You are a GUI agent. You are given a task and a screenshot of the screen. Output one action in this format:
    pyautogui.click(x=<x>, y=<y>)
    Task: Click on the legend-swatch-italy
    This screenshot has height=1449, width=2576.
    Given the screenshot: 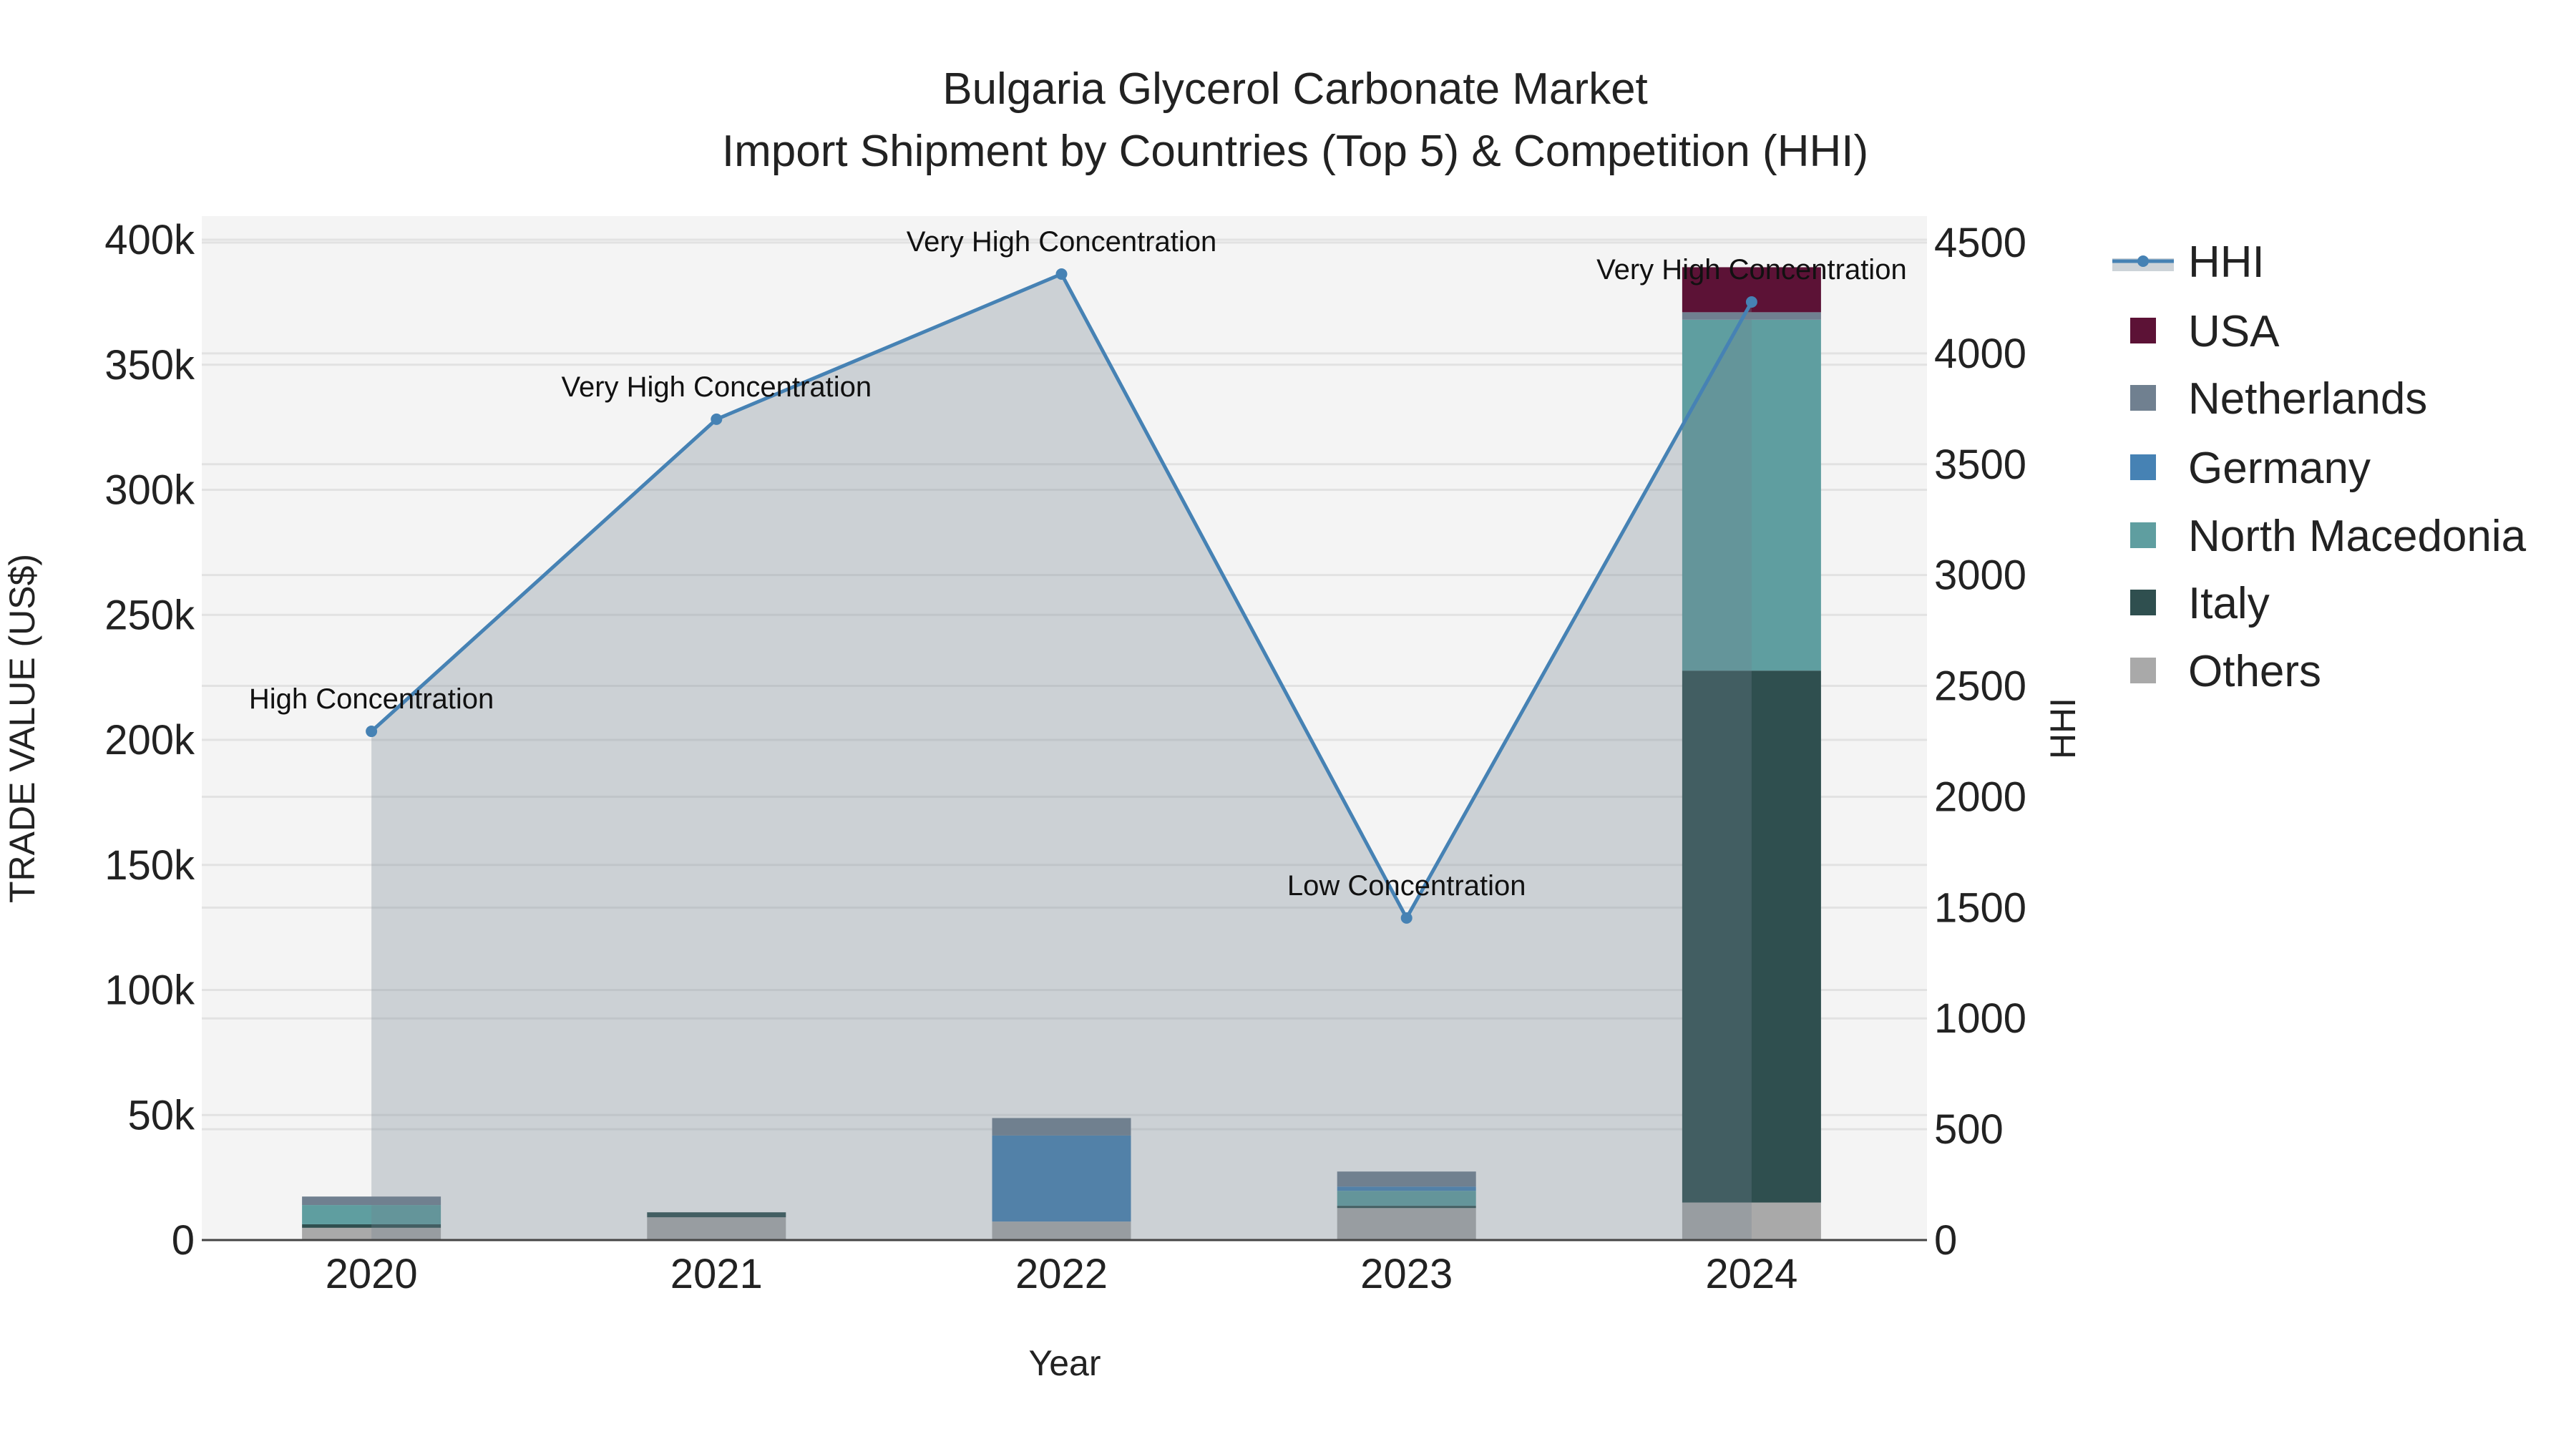 What is the action you would take?
    pyautogui.click(x=2143, y=602)
    